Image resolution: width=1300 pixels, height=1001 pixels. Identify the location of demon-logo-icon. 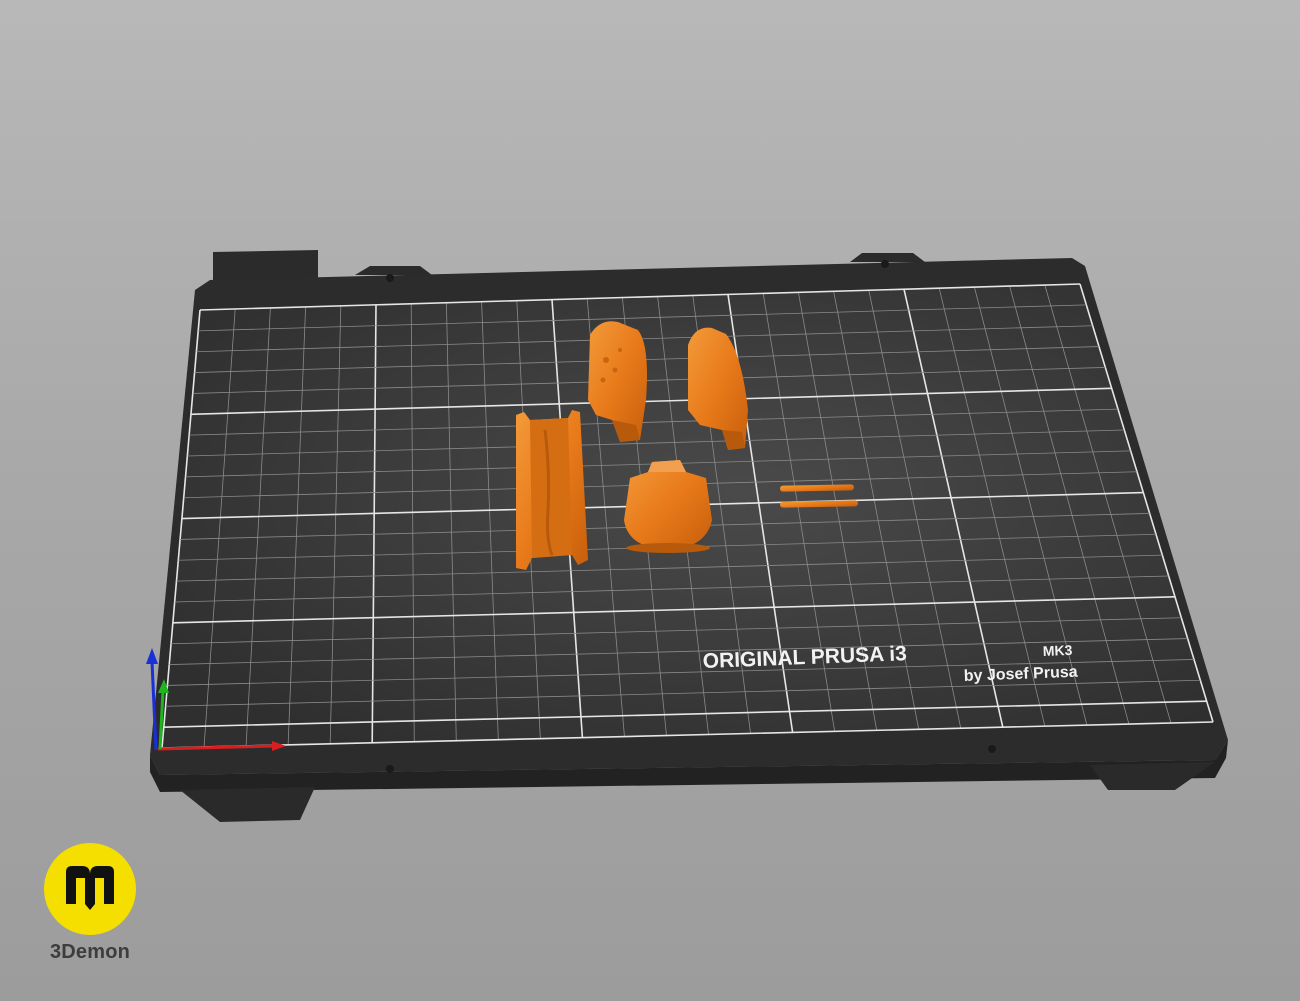
(90, 888).